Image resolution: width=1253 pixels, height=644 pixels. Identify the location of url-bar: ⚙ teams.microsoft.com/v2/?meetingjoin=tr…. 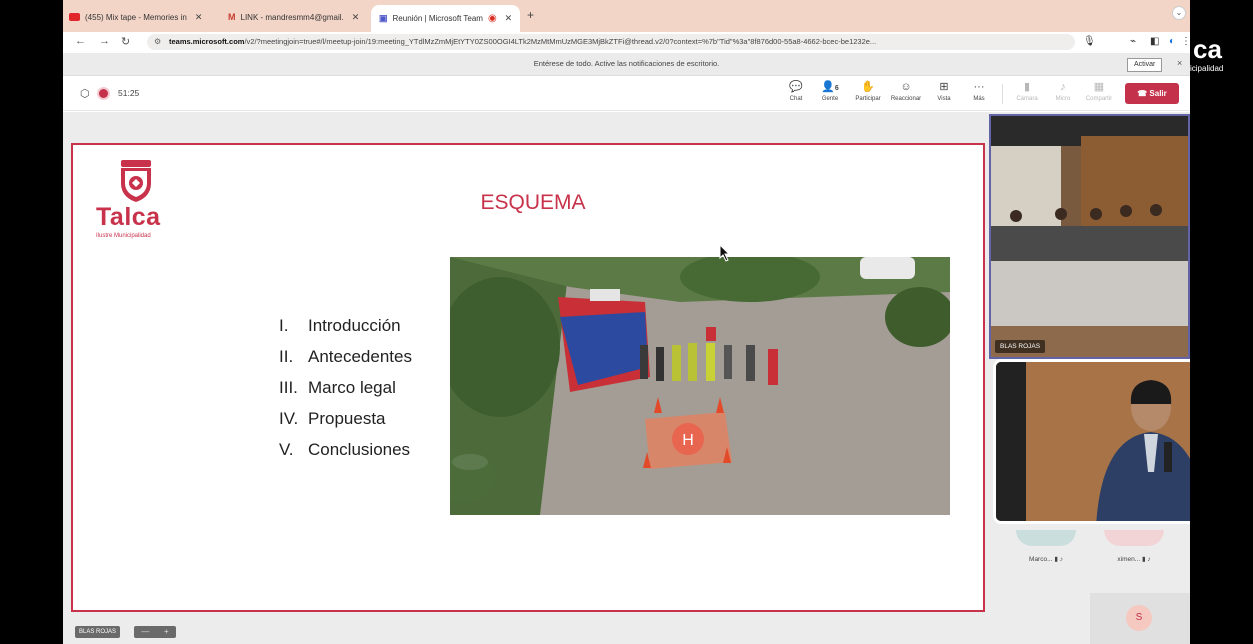
(611, 42).